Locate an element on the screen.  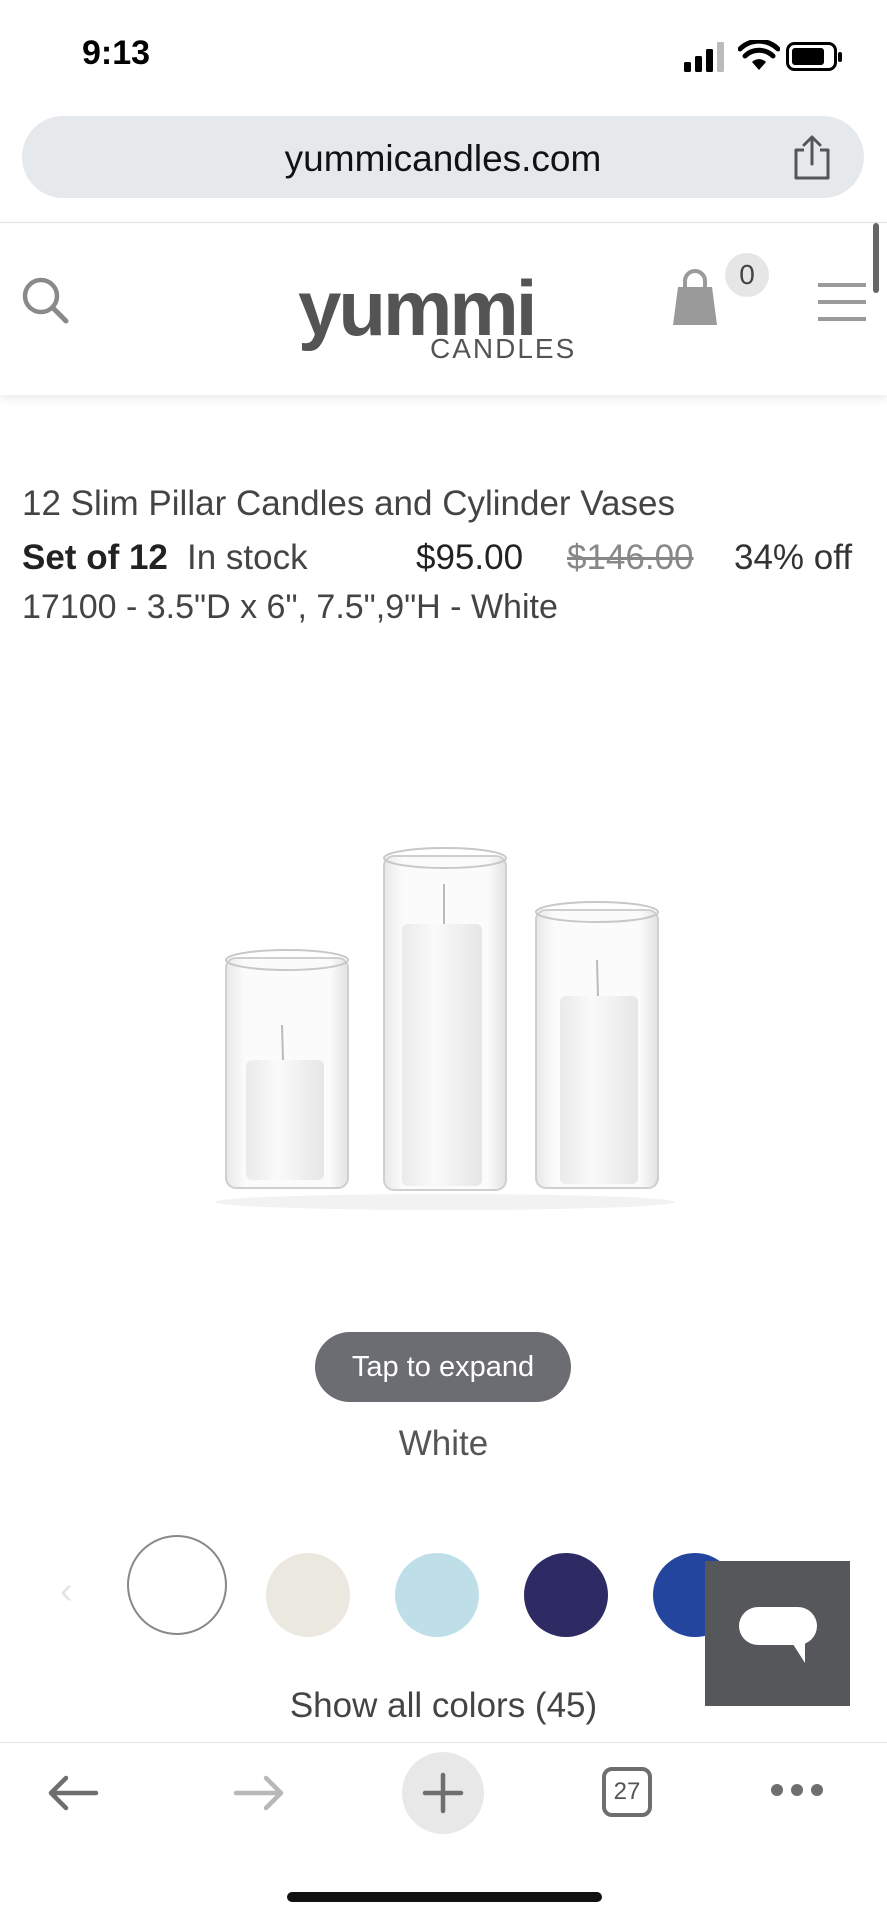
more-icon is located at coordinates (797, 1790).